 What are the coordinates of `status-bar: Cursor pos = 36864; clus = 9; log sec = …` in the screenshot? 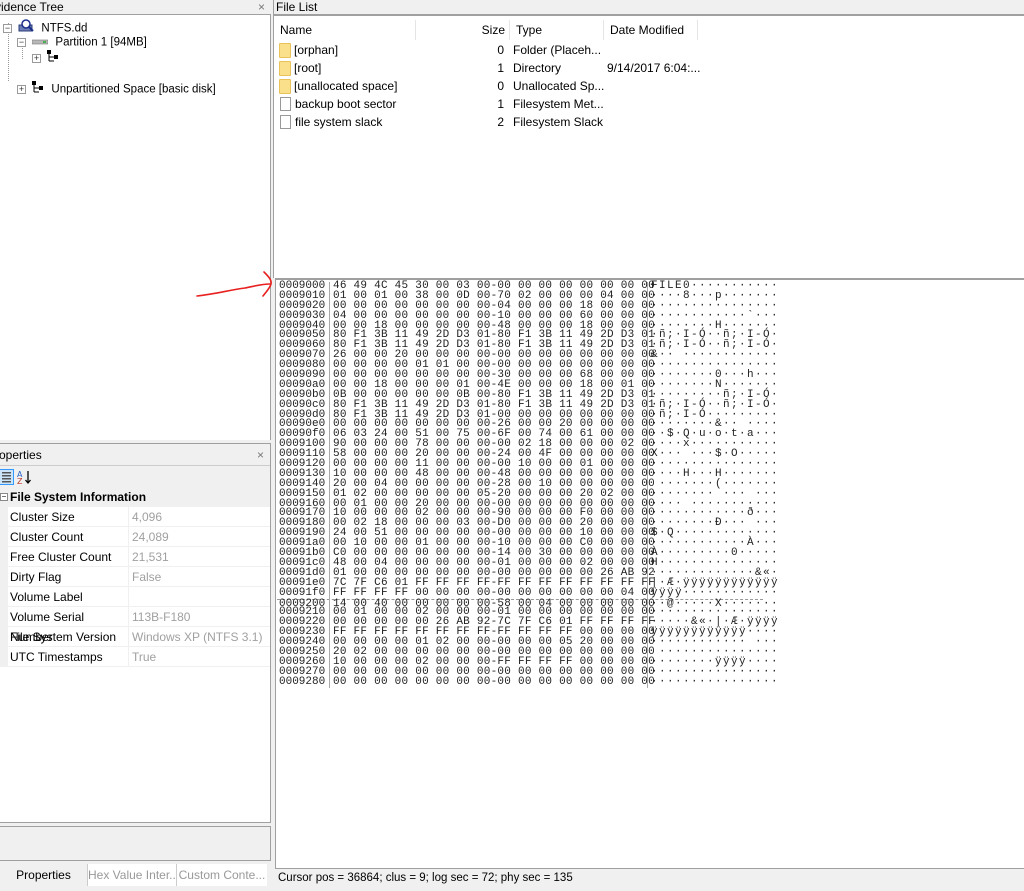 It's located at (649, 877).